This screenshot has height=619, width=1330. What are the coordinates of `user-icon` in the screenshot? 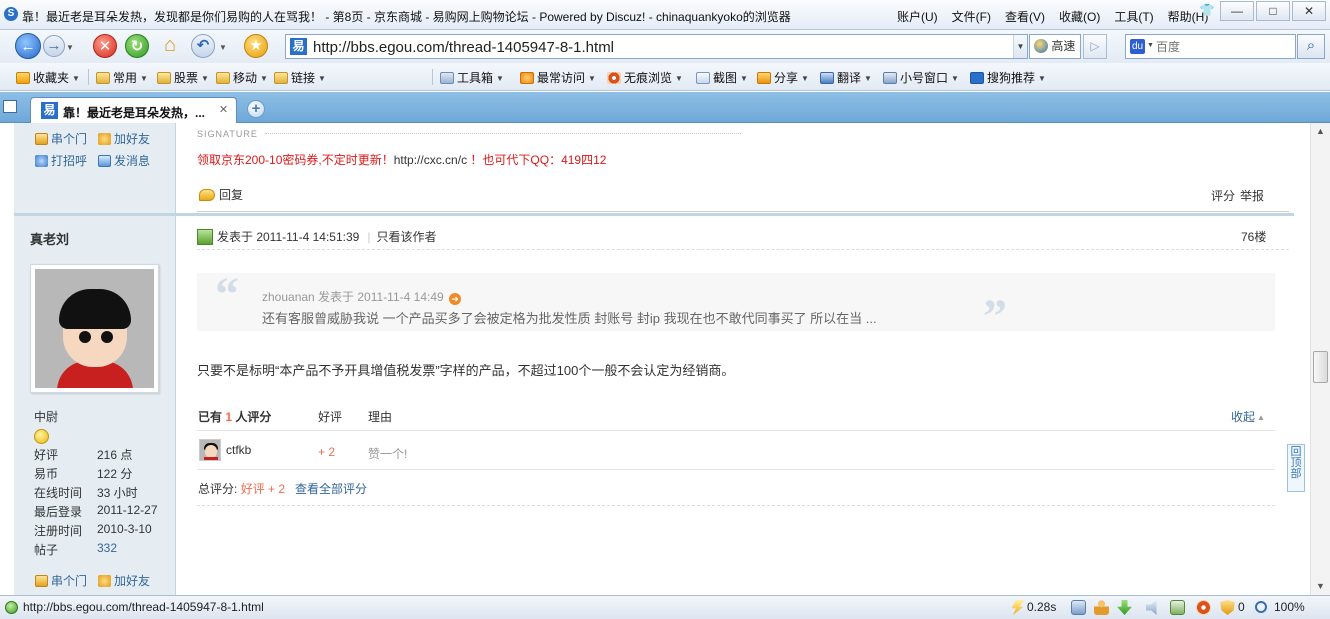 It's located at (1101, 607).